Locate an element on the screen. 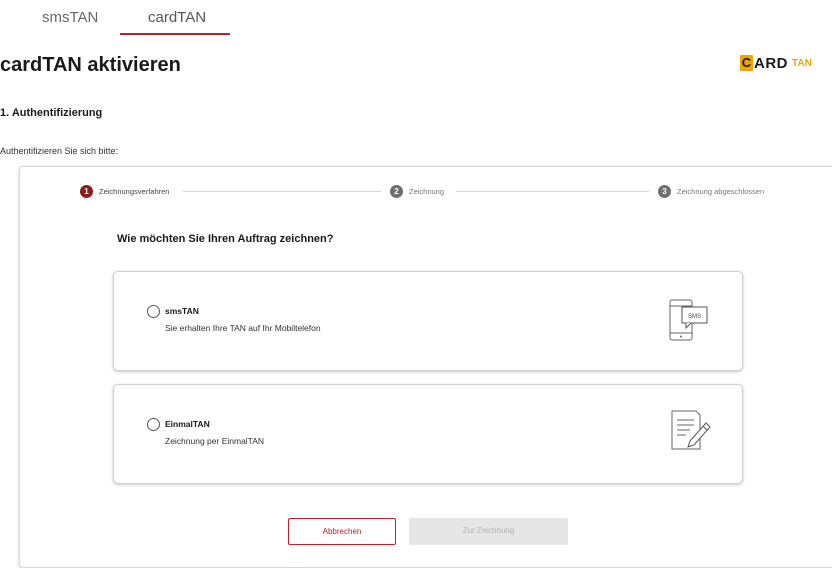 This screenshot has width=832, height=568. tab-smstan: smsTAN is located at coordinates (70, 17).